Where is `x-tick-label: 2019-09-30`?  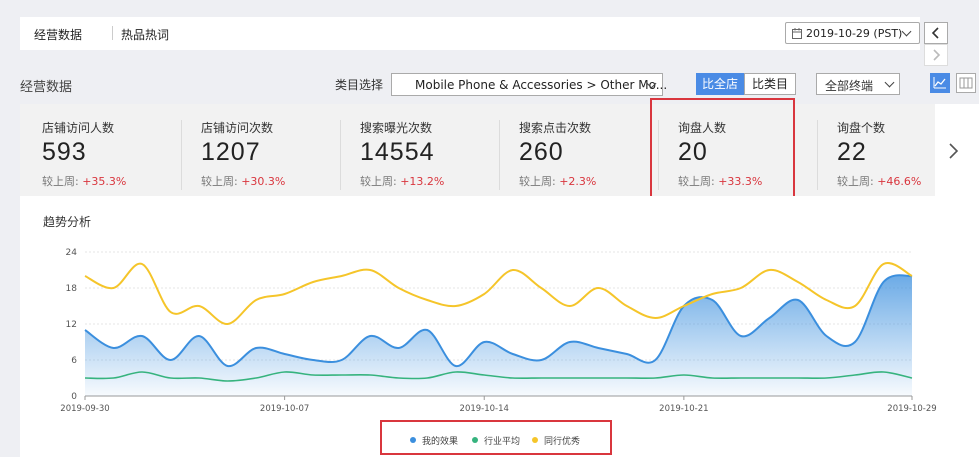 x-tick-label: 2019-09-30 is located at coordinates (84, 409).